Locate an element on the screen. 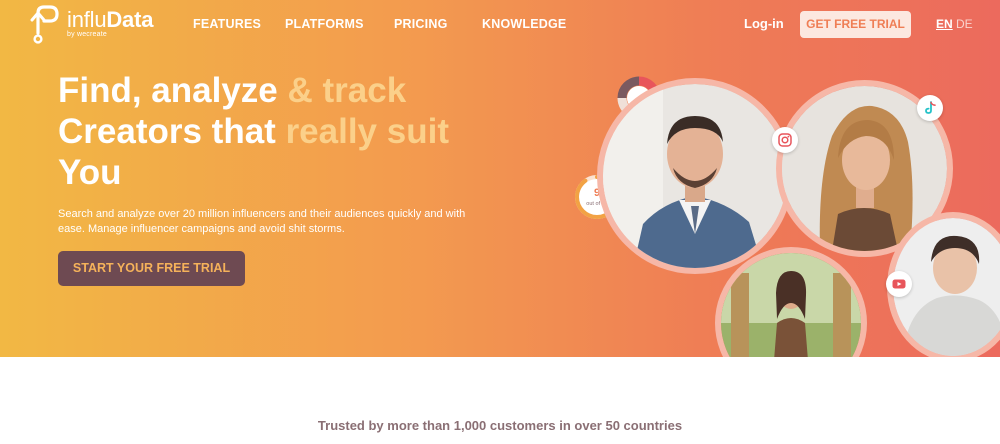 The image size is (1000, 444). nav-features: FEATURES is located at coordinates (227, 24).